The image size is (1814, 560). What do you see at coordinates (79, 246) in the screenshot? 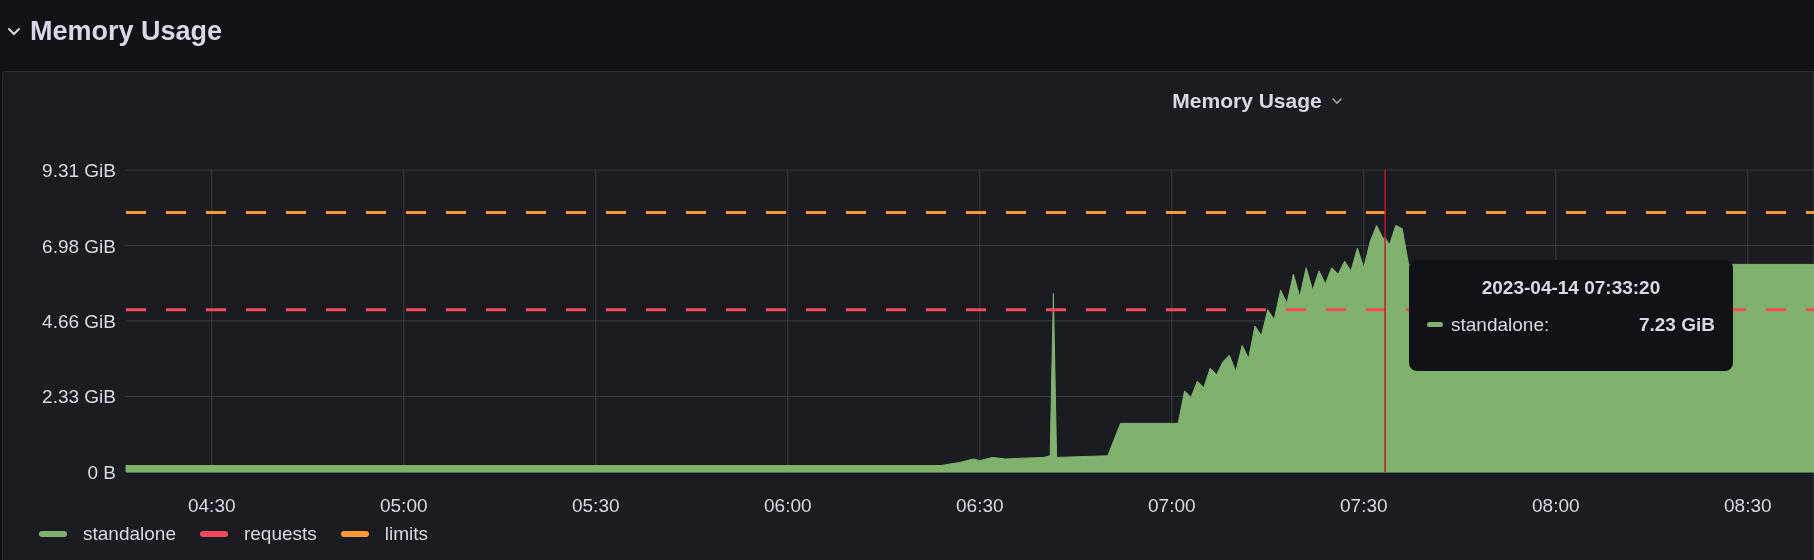
I see `y-axis-label: 6.98 GiB` at bounding box center [79, 246].